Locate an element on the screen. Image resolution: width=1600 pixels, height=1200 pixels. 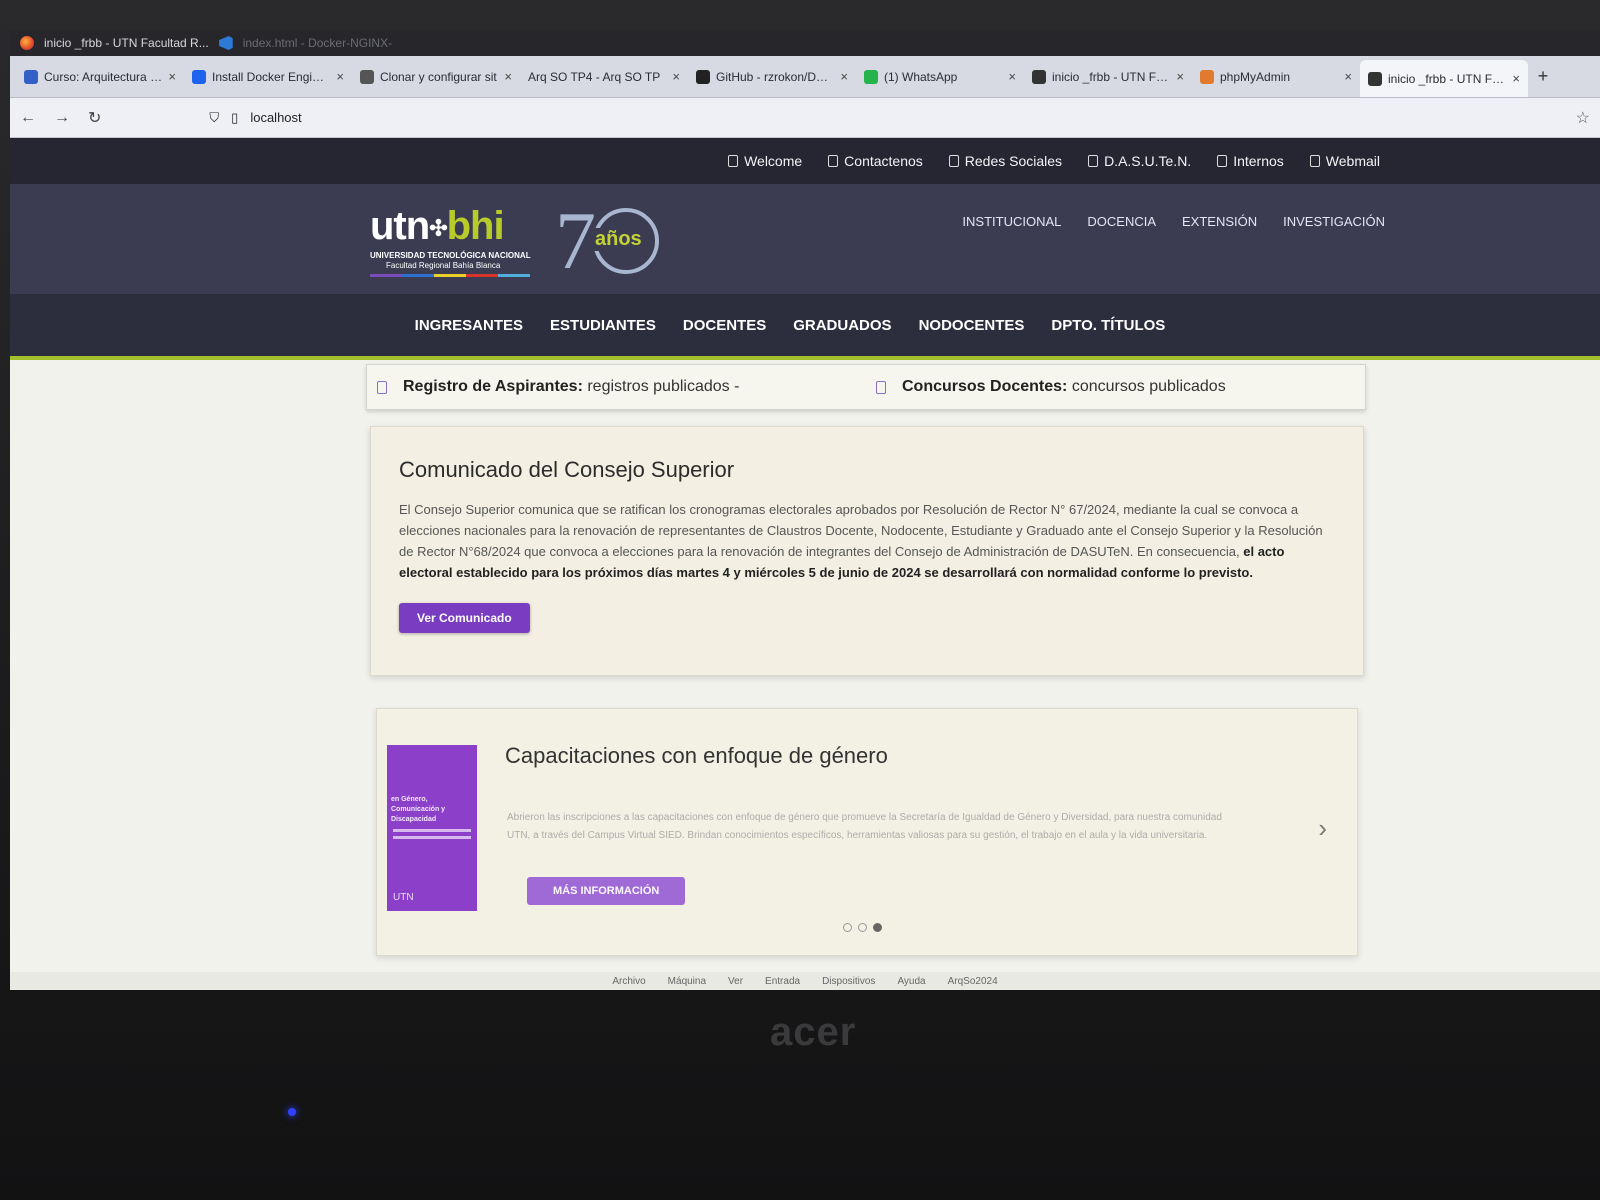
logo-faculty-line: Facultad Regional Bahía Blanca is located at coordinates (443, 265).